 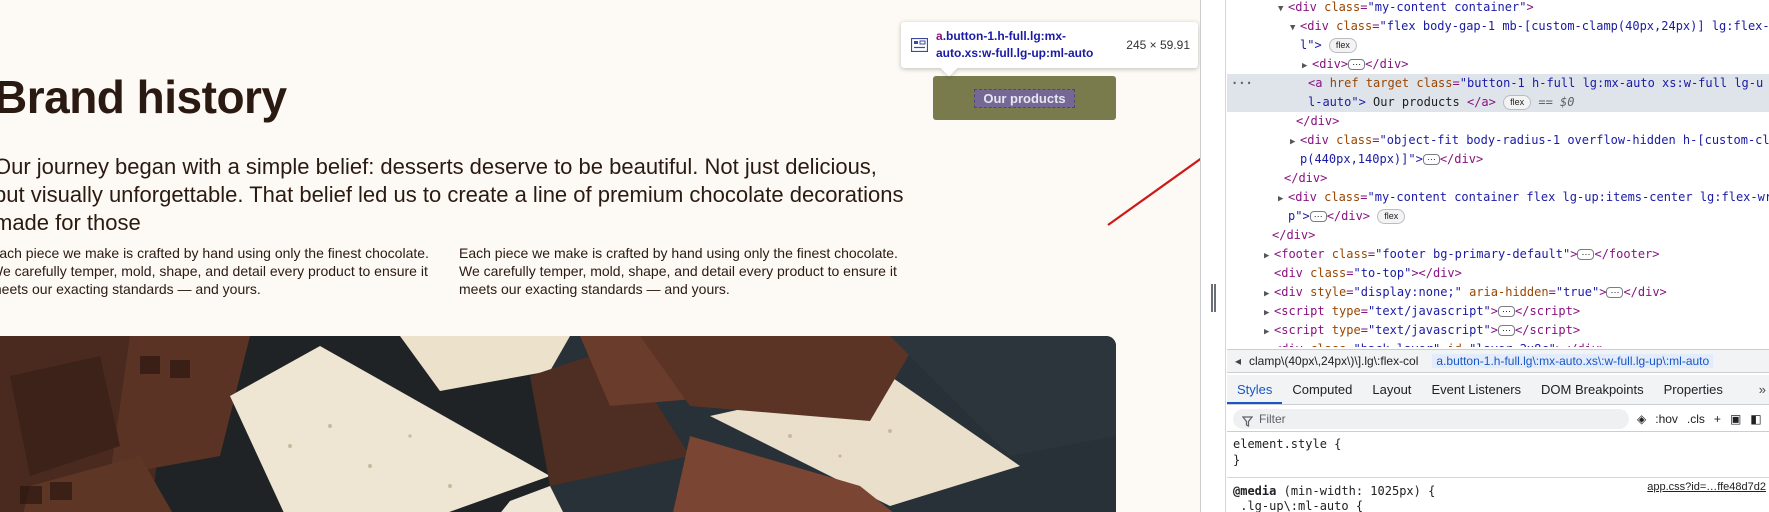 What do you see at coordinates (1762, 389) in the screenshot?
I see `more-tabs-icon: »` at bounding box center [1762, 389].